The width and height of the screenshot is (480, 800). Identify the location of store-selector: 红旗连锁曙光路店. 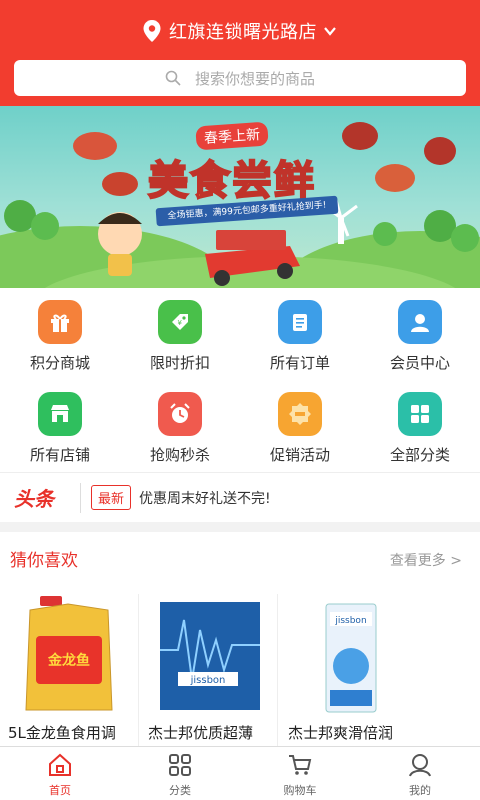
(240, 31).